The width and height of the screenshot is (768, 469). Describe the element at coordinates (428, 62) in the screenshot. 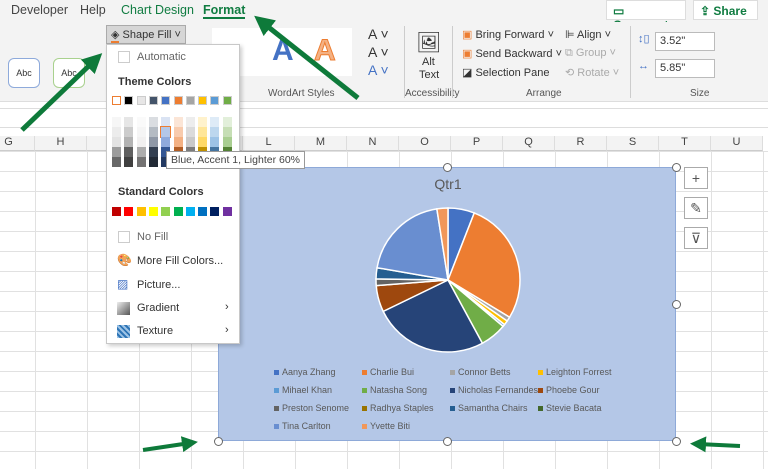

I see `alt-text-label: Alt` at that location.